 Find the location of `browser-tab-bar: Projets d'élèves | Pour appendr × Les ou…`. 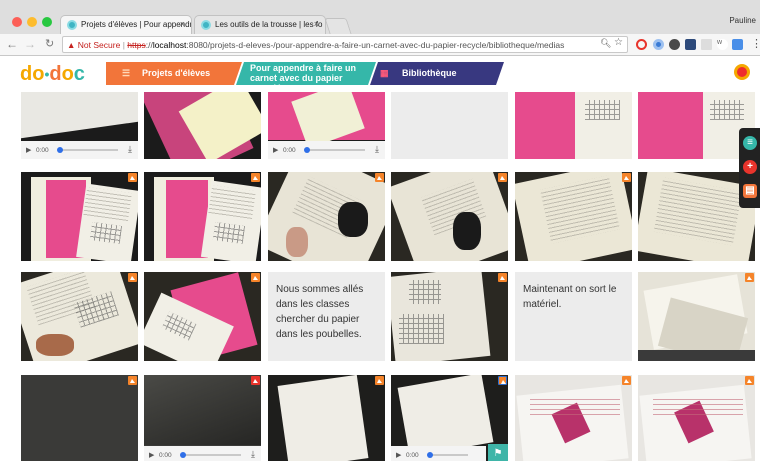

browser-tab-bar: Projets d'élèves | Pour appendr × Les ou… is located at coordinates (380, 17).